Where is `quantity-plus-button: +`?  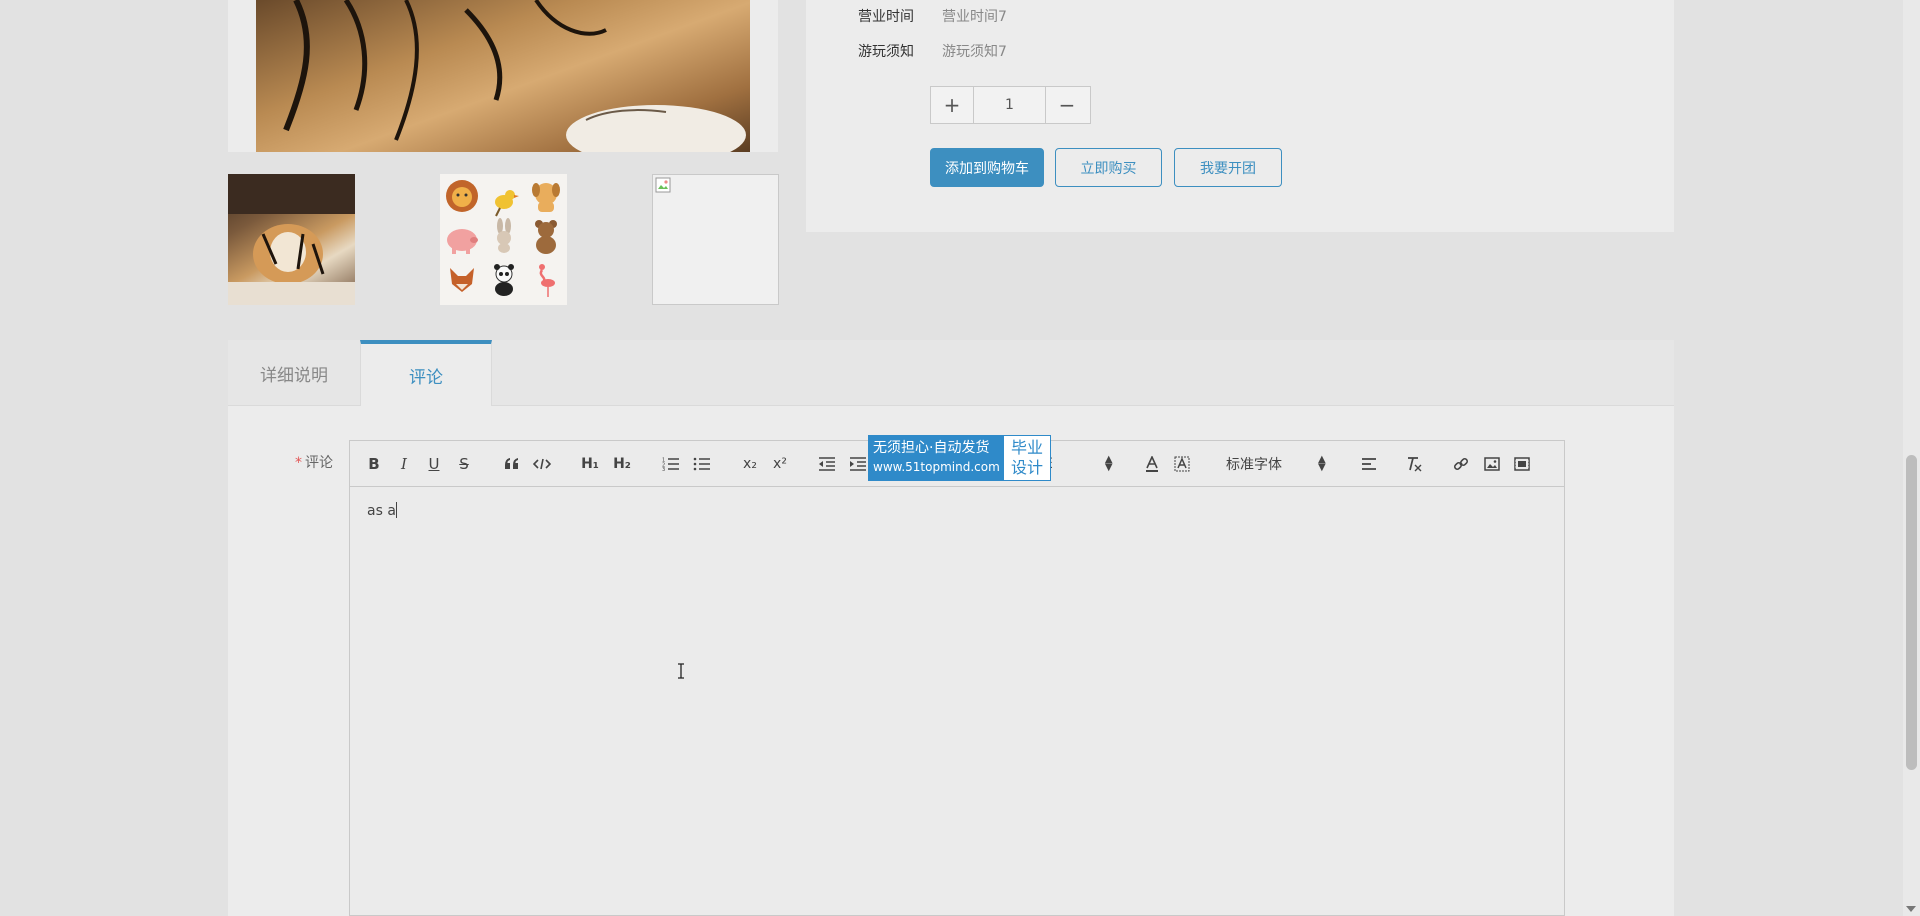 quantity-plus-button: + is located at coordinates (952, 105).